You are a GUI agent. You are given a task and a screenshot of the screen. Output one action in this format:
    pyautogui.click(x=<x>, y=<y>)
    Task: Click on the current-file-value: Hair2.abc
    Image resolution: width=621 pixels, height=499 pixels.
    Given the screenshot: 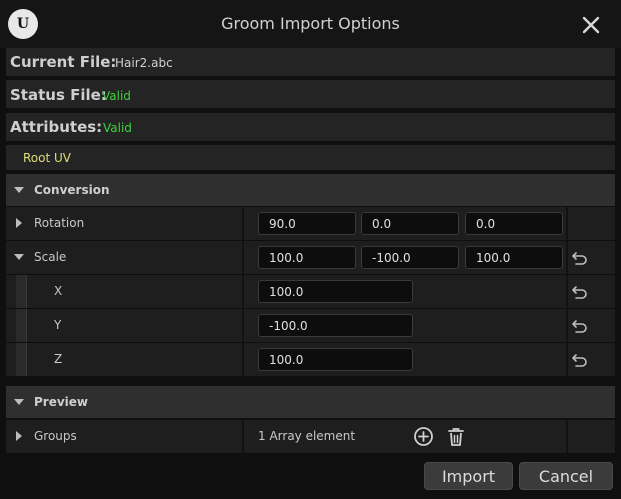 What is the action you would take?
    pyautogui.click(x=144, y=63)
    